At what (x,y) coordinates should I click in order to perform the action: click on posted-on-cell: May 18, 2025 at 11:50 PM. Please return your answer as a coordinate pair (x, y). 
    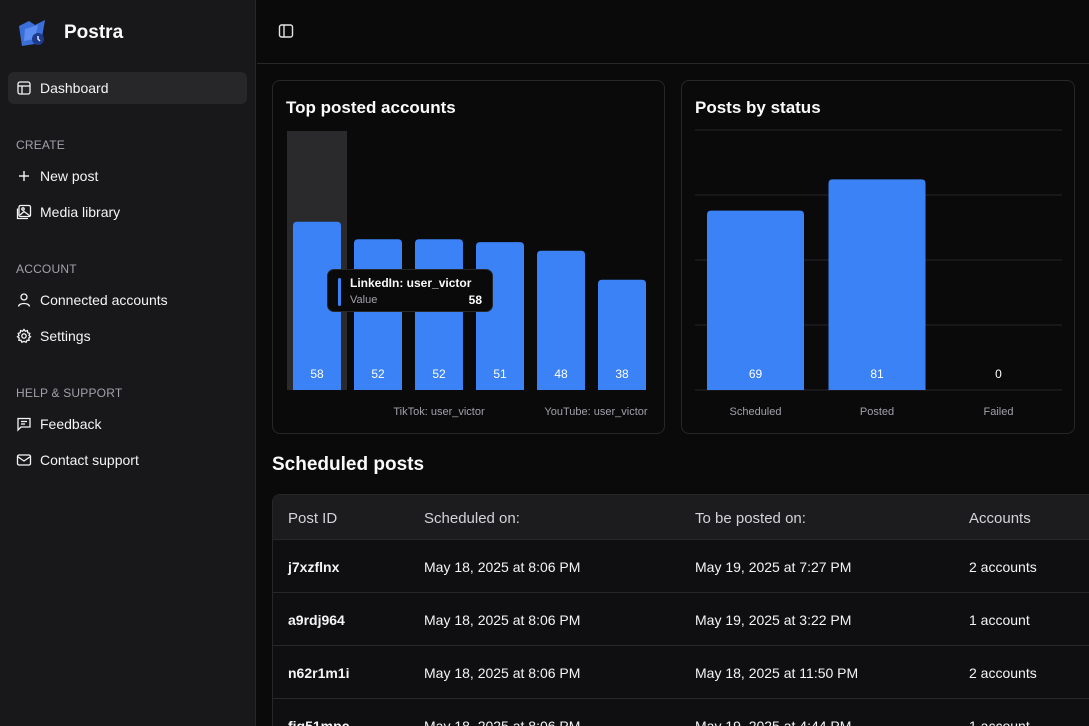
    Looking at the image, I should click on (777, 673).